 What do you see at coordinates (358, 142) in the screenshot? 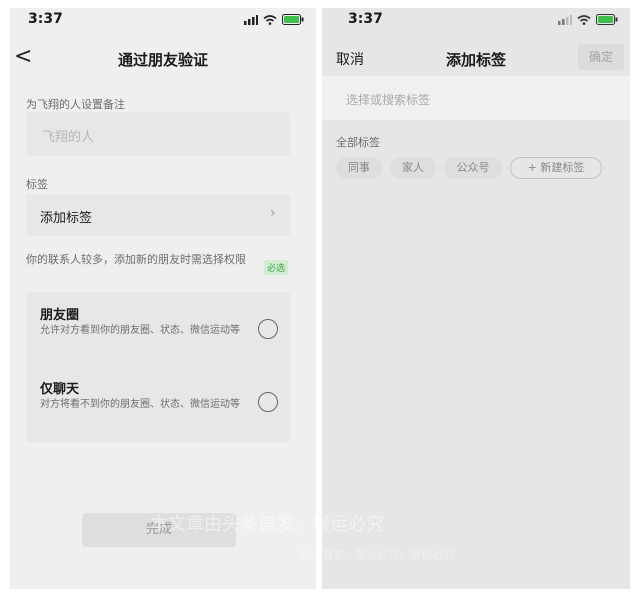
I see `all-tags-label: 全部标签` at bounding box center [358, 142].